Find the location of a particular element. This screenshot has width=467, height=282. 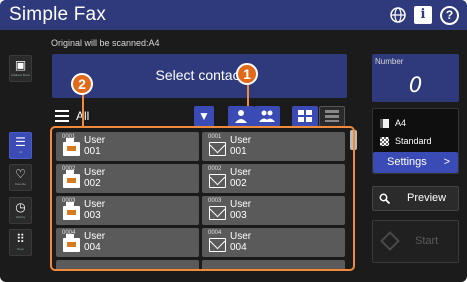

quality-icon is located at coordinates (384, 142).